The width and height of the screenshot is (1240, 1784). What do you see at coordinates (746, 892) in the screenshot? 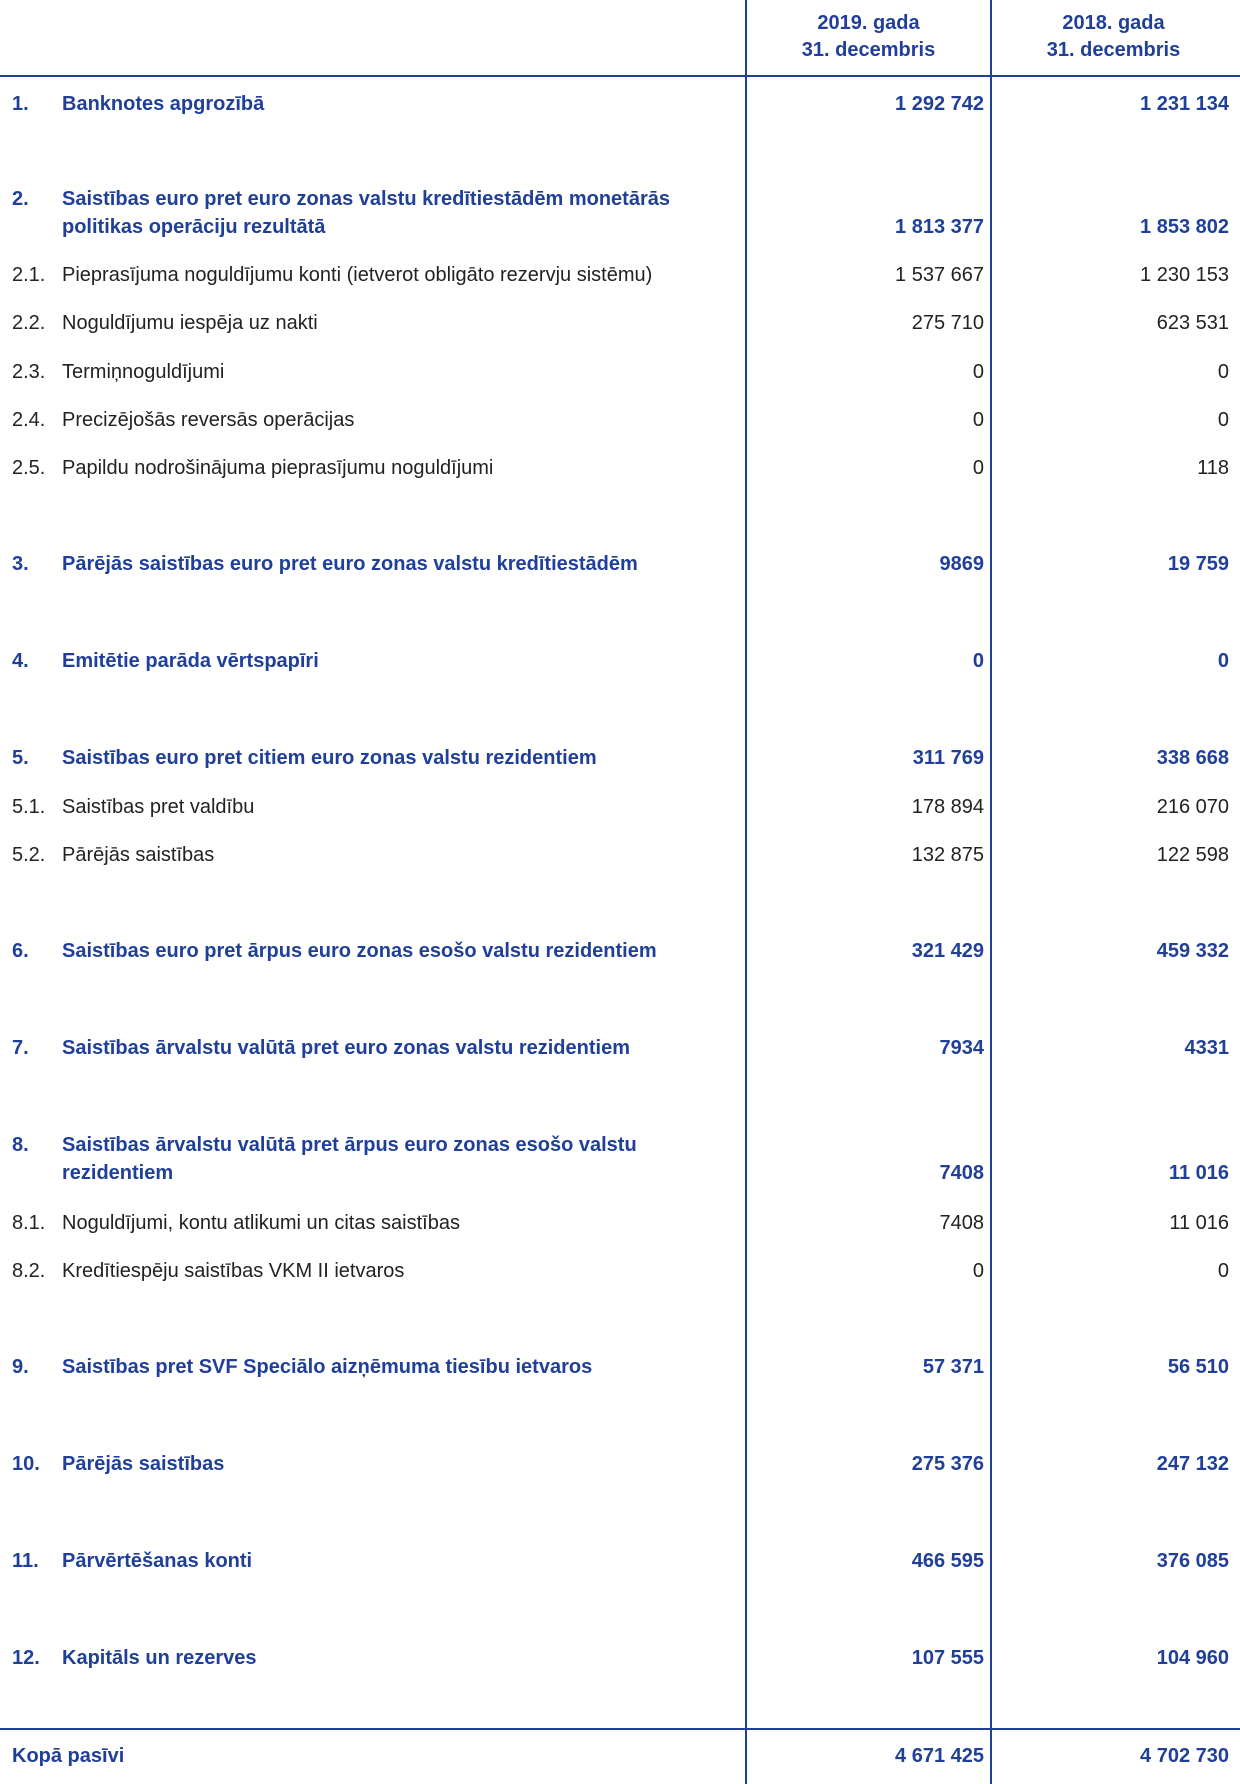
I see `column-divider-2019` at bounding box center [746, 892].